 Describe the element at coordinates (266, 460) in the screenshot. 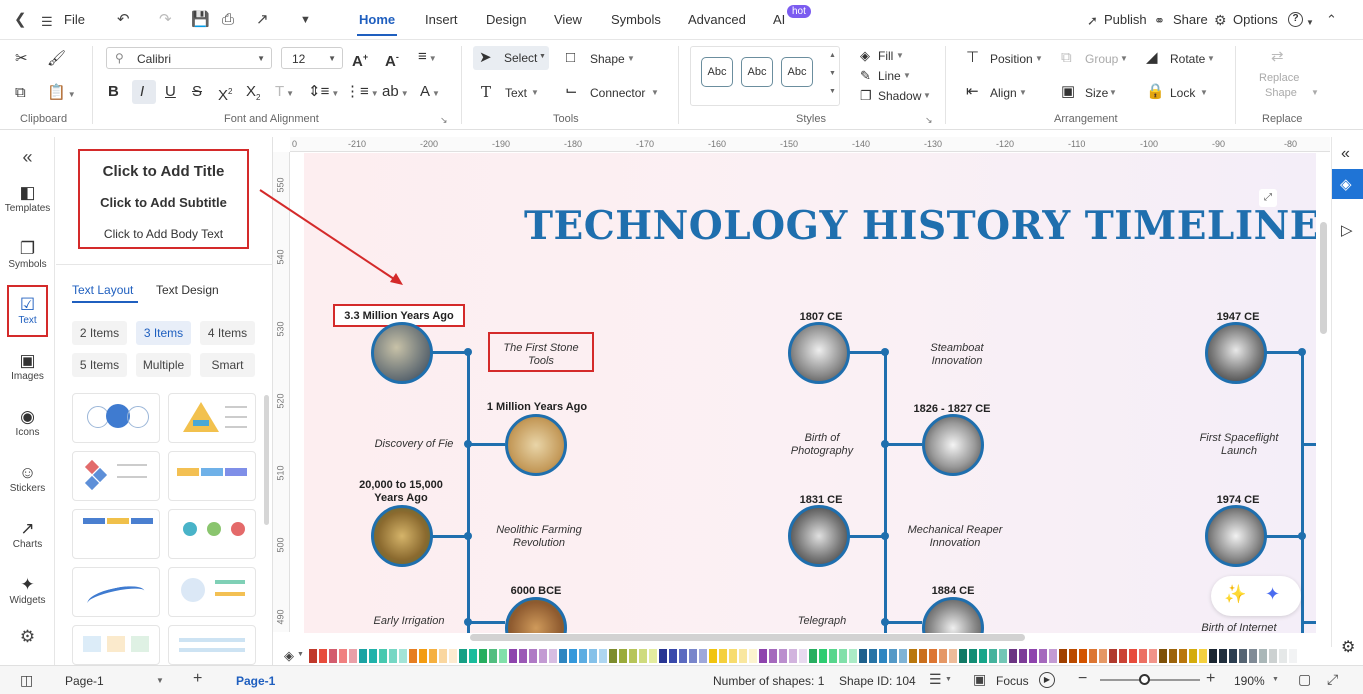

I see `panel-scrollbar` at that location.